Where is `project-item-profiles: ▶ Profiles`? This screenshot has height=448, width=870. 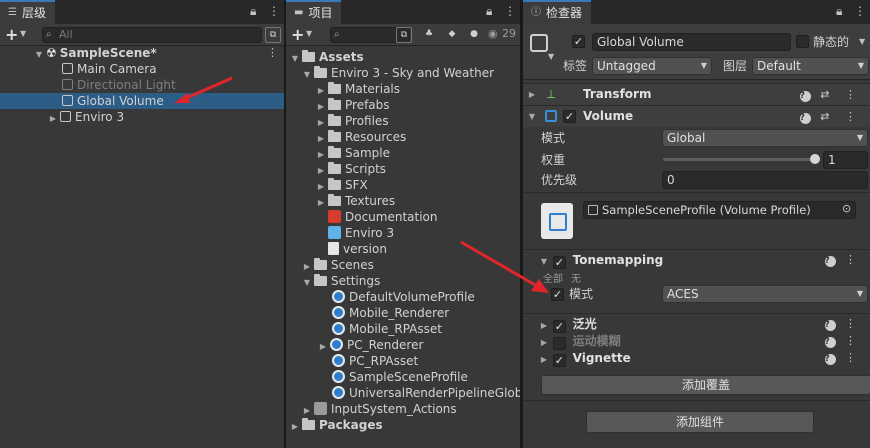
project-item-profiles: ▶ Profiles is located at coordinates (352, 121).